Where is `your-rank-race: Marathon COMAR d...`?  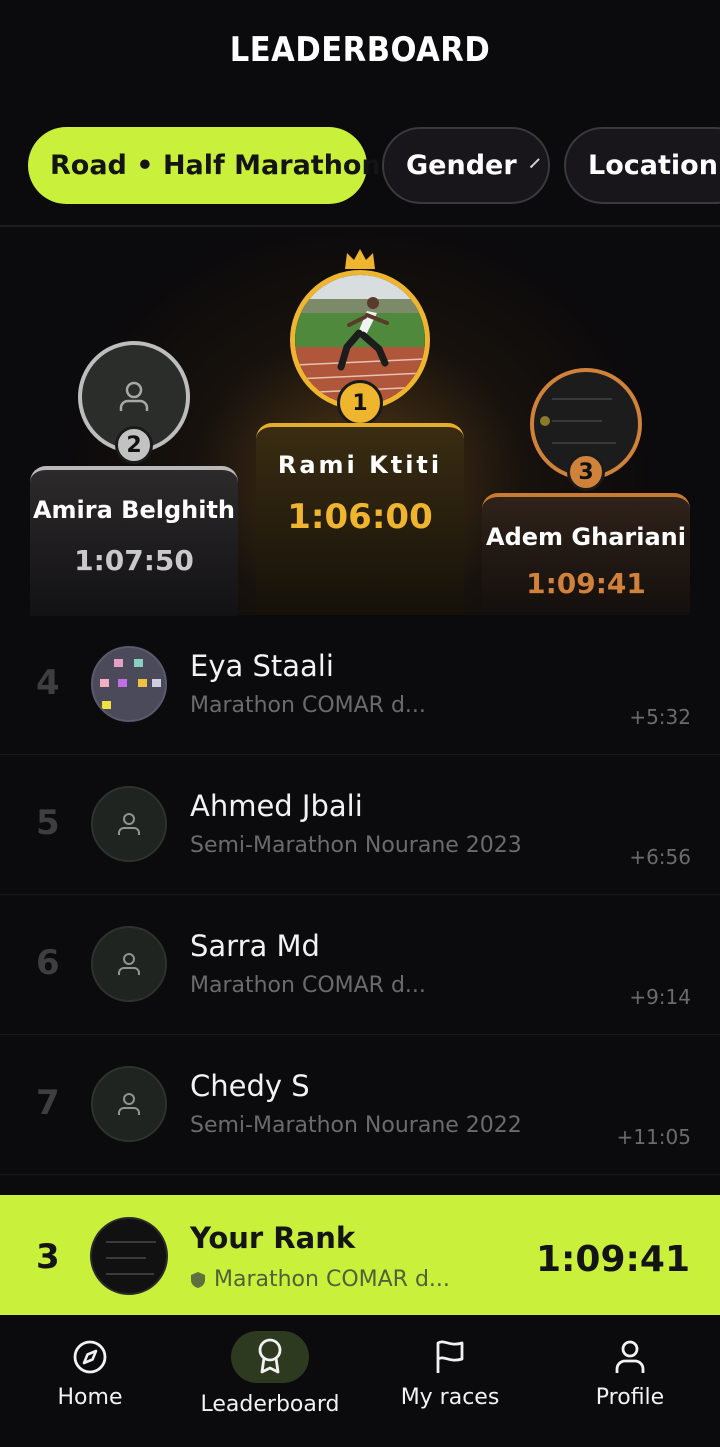 your-rank-race: Marathon COMAR d... is located at coordinates (332, 1279).